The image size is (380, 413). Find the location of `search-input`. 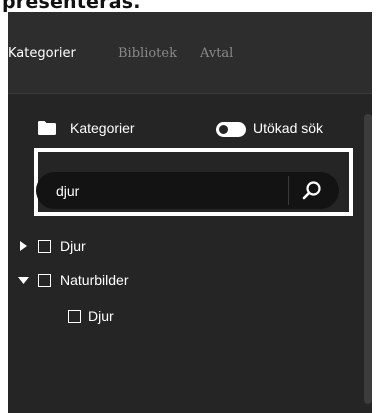

search-input is located at coordinates (161, 190).